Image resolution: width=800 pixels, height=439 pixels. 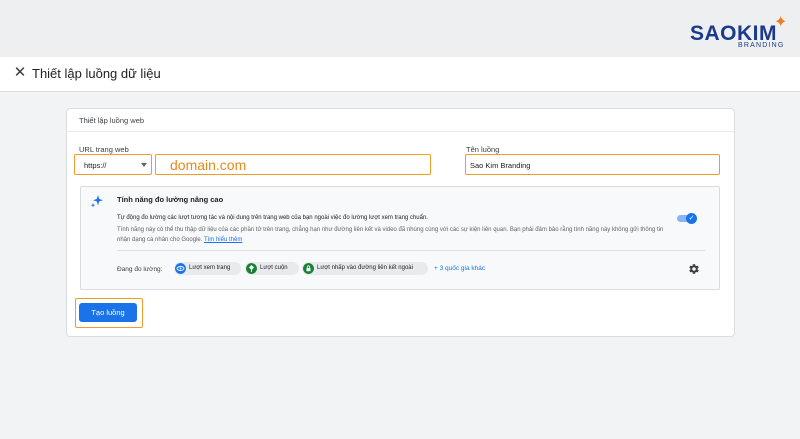 I want to click on chip-outbound-clicks: Lượt nhấp vào đường liên kết ngoài, so click(x=365, y=268).